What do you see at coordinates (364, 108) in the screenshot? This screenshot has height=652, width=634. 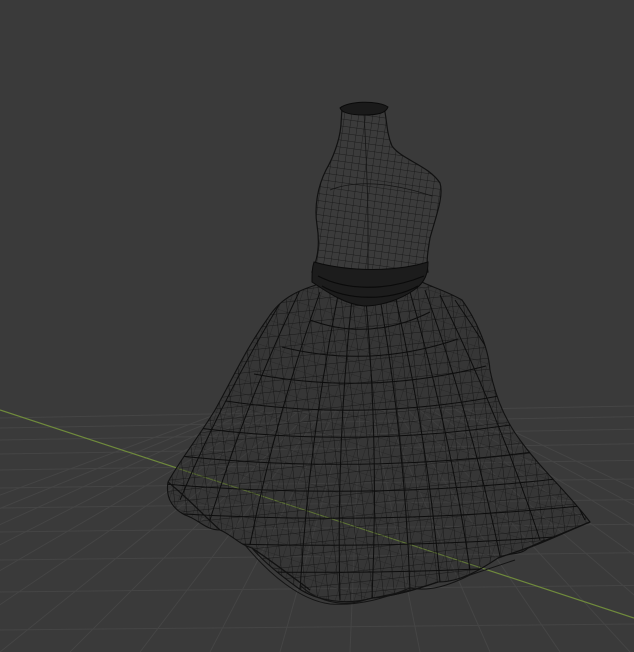 I see `collar` at bounding box center [364, 108].